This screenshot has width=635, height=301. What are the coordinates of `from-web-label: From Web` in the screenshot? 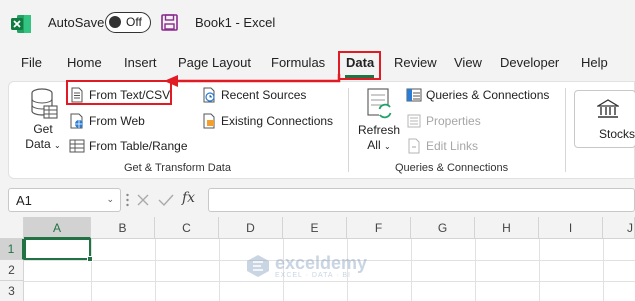 It's located at (117, 121).